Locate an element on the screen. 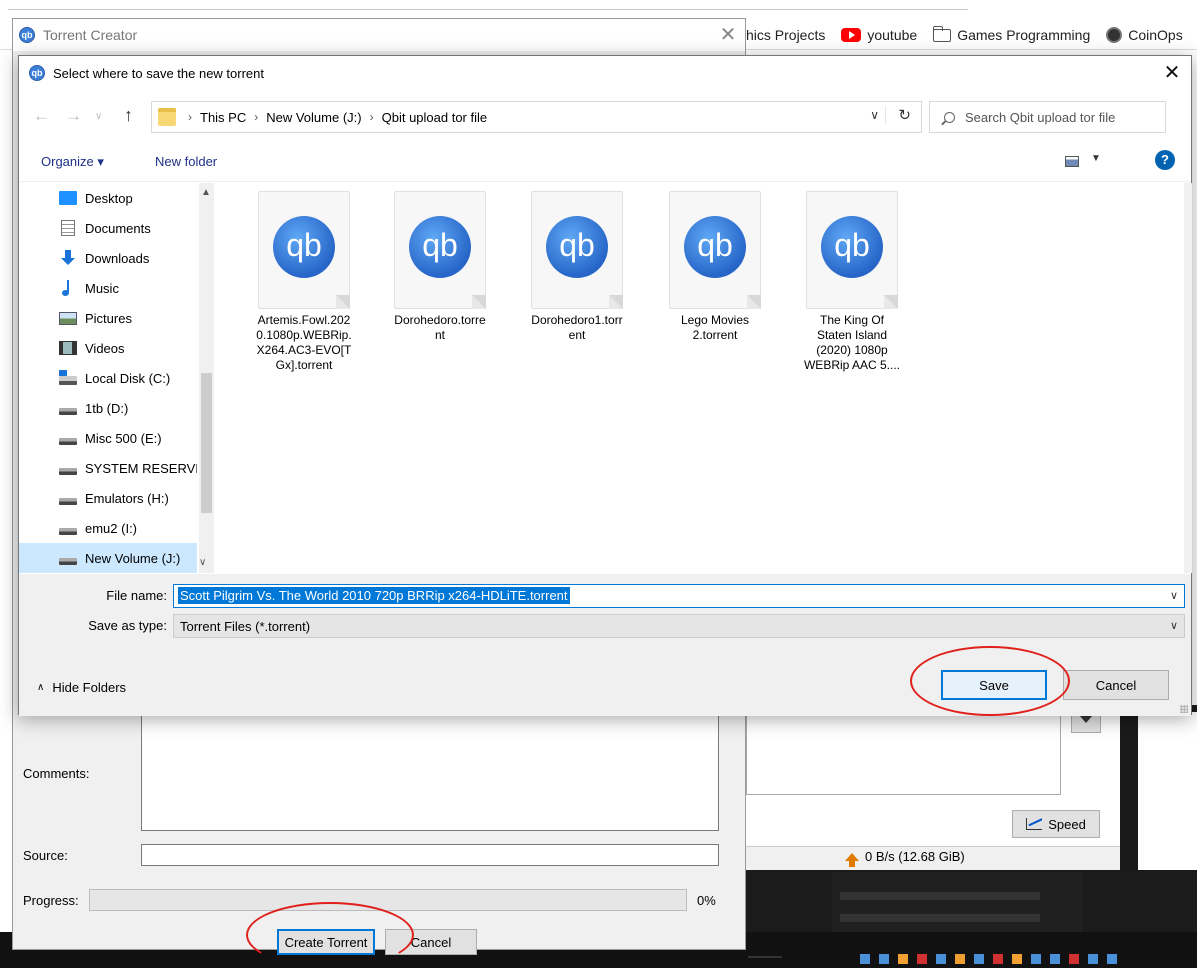  back-arrow-icon: ← is located at coordinates (41, 116).